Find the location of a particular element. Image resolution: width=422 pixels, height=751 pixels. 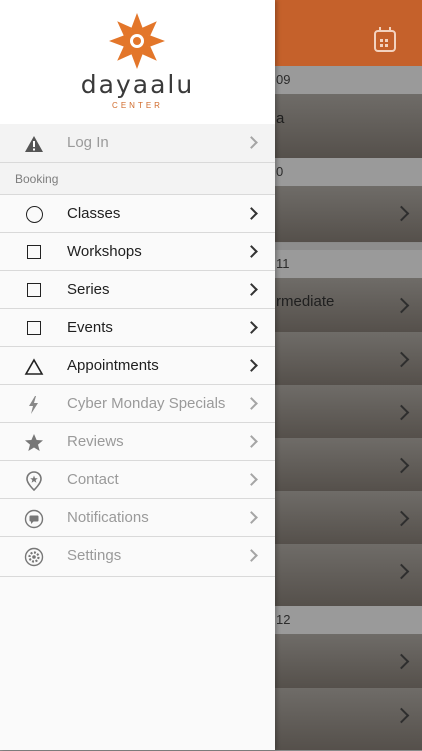

lightning-icon is located at coordinates (33, 405).